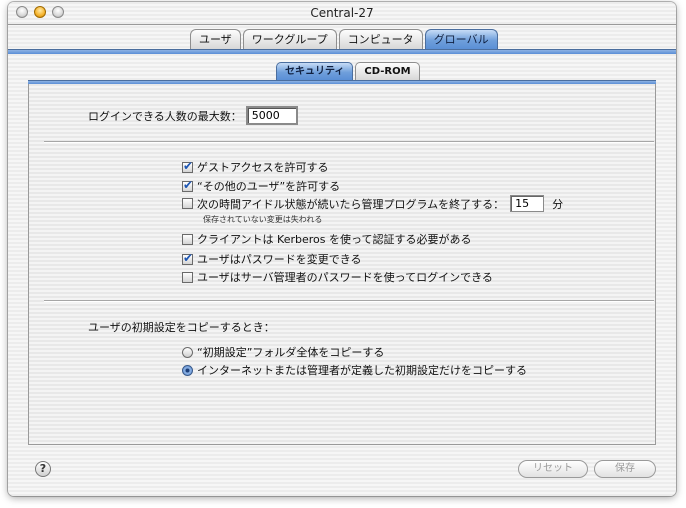 The image size is (686, 508). I want to click on guest-access-checkbox, so click(187, 166).